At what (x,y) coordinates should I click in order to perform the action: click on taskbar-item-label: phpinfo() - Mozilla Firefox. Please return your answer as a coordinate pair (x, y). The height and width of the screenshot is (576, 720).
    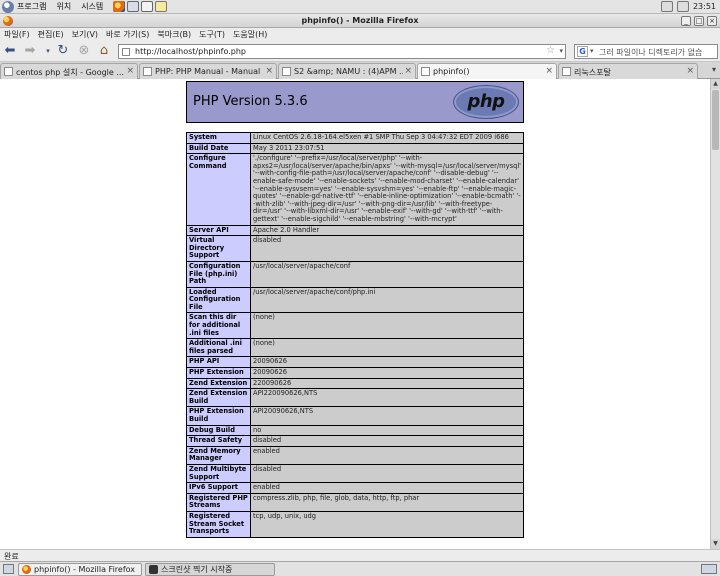
    Looking at the image, I should click on (85, 569).